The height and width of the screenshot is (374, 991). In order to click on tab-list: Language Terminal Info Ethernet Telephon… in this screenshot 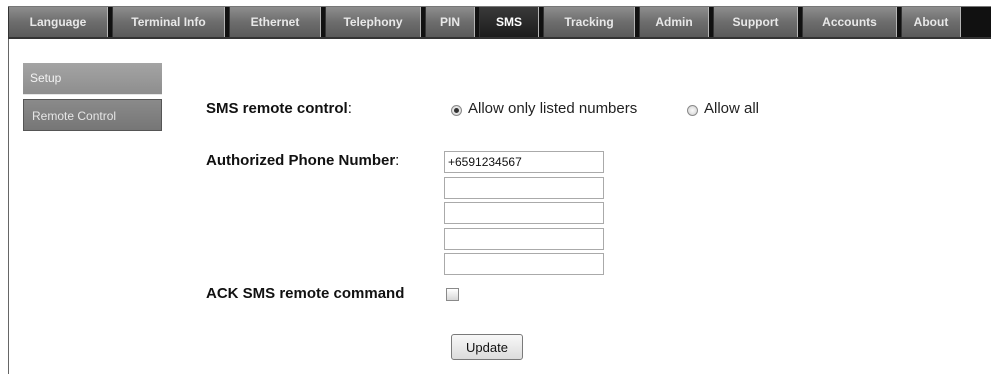, I will do `click(484, 22)`.